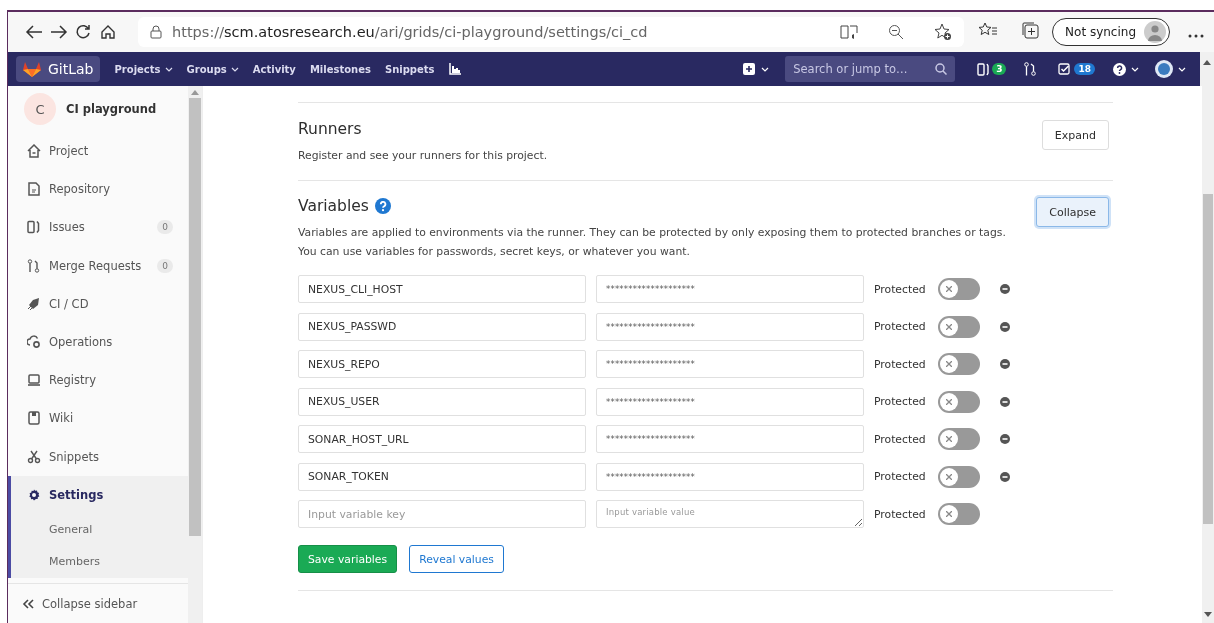 The width and height of the screenshot is (1214, 623). What do you see at coordinates (409, 69) in the screenshot?
I see `nav-menu-item: Snippets` at bounding box center [409, 69].